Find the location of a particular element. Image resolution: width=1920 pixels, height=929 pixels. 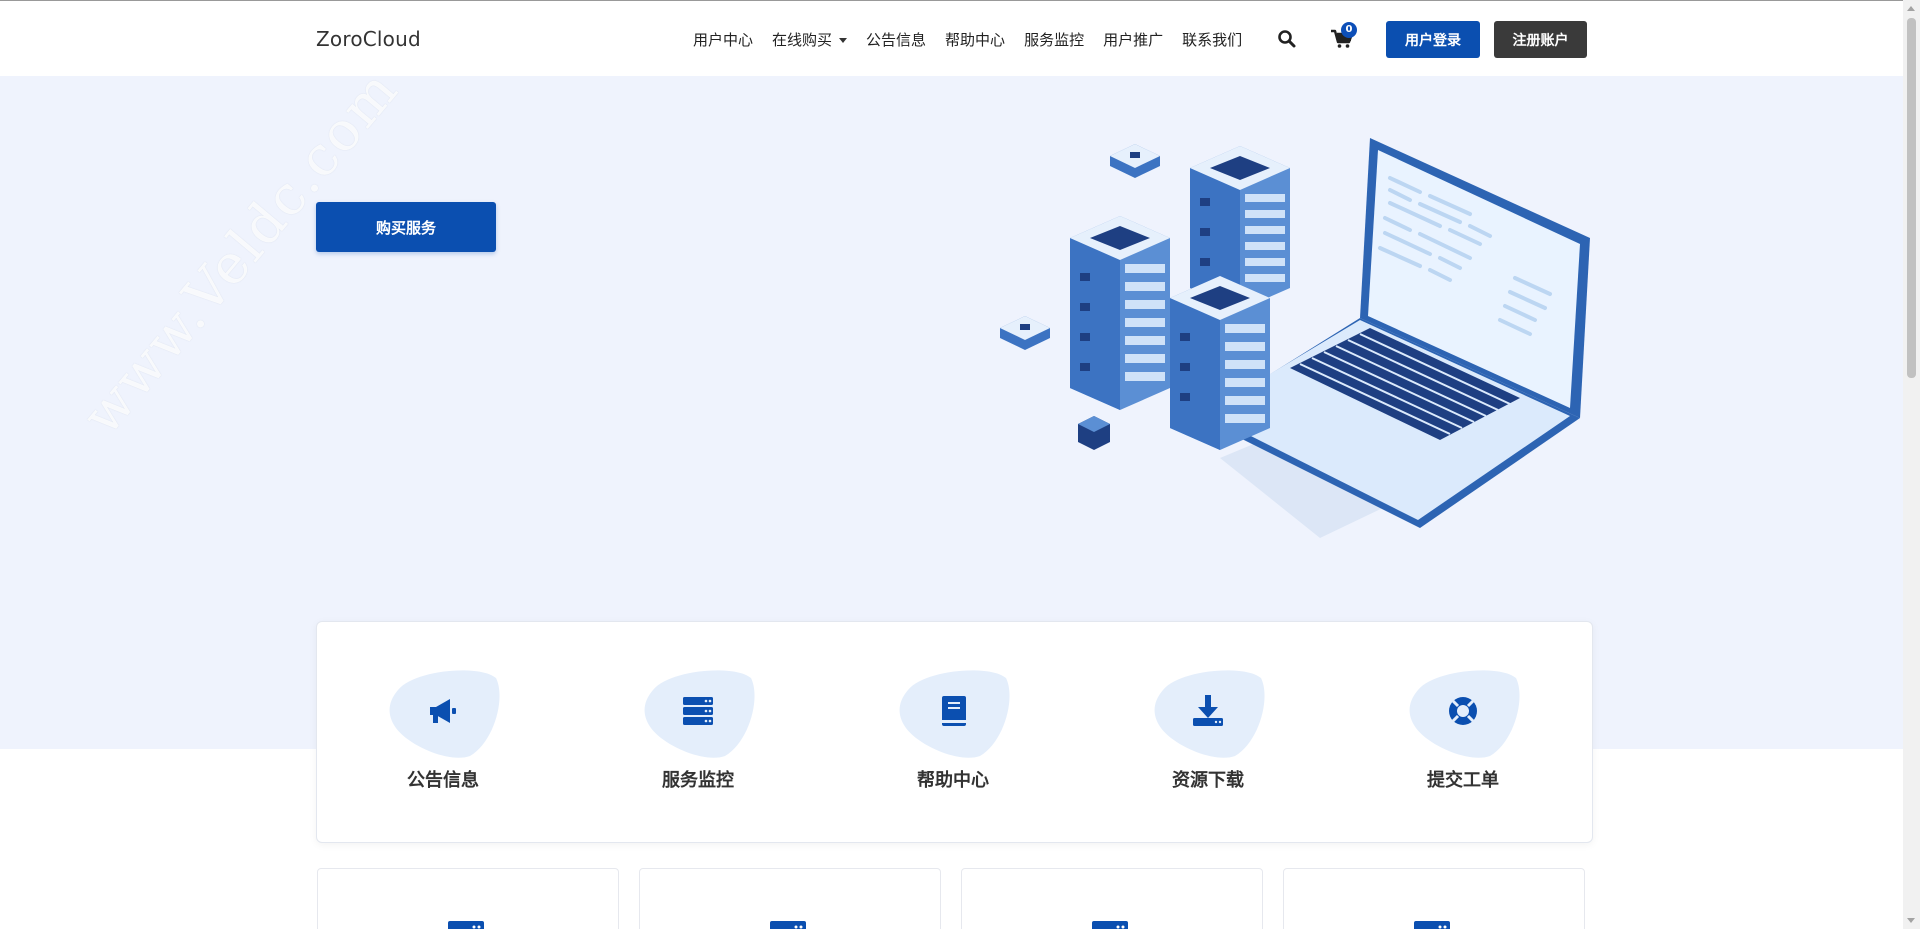

scroll-up-arrow-icon is located at coordinates (1911, 8).